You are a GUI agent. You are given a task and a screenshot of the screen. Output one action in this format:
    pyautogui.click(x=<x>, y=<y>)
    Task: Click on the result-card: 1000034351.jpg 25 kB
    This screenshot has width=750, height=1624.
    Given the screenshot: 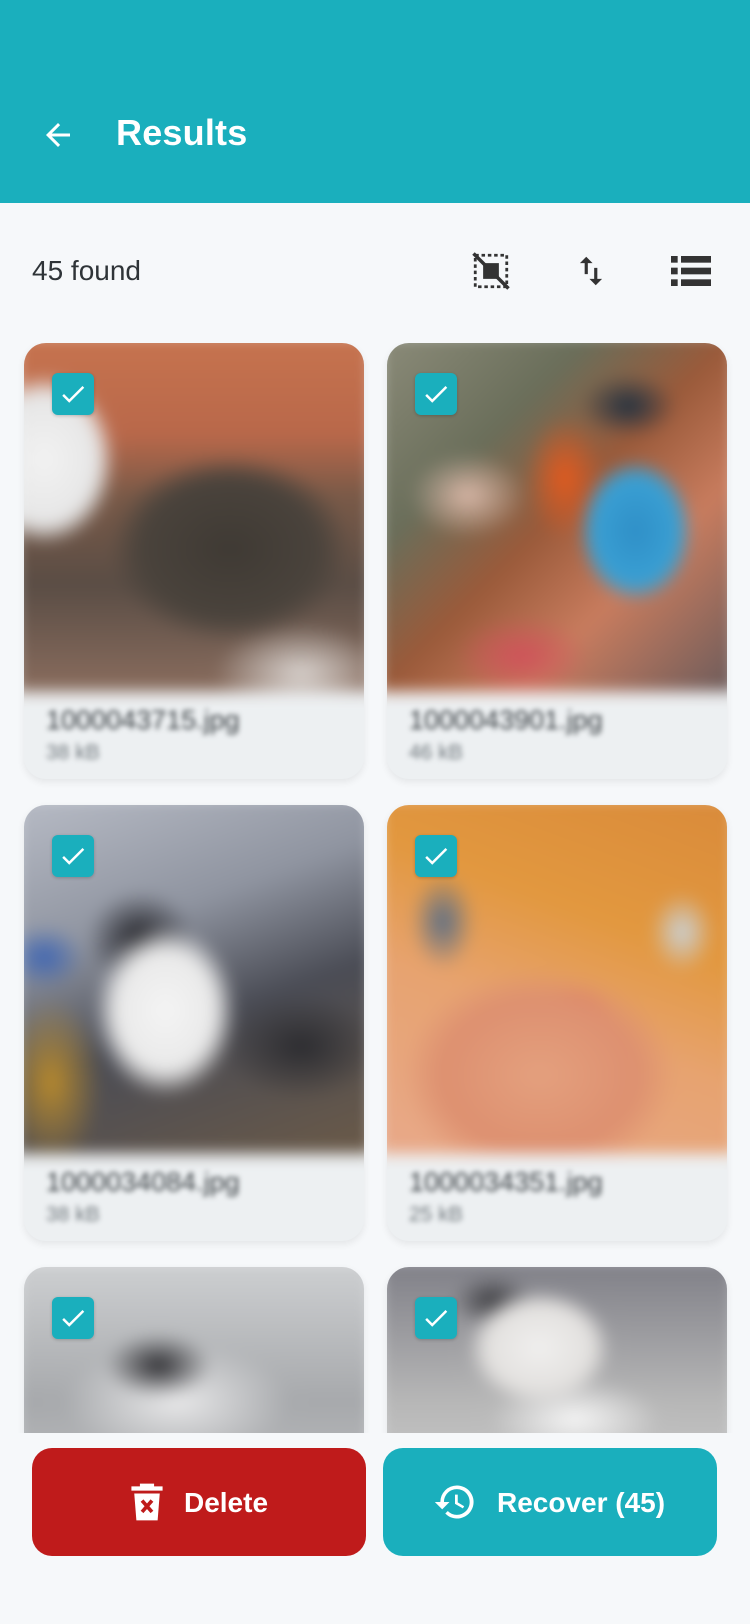 What is the action you would take?
    pyautogui.click(x=557, y=1023)
    